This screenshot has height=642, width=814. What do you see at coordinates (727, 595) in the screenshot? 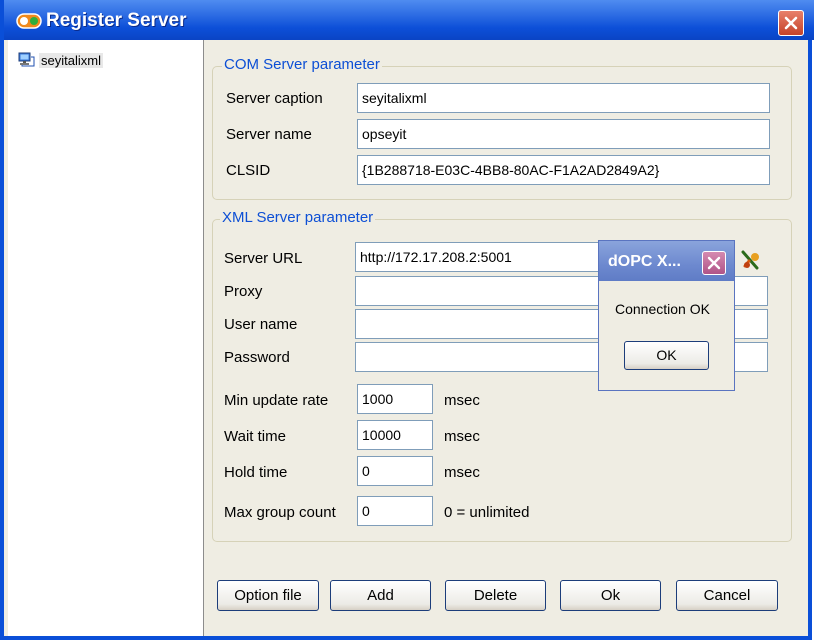
I see `cancel-button: Cancel` at bounding box center [727, 595].